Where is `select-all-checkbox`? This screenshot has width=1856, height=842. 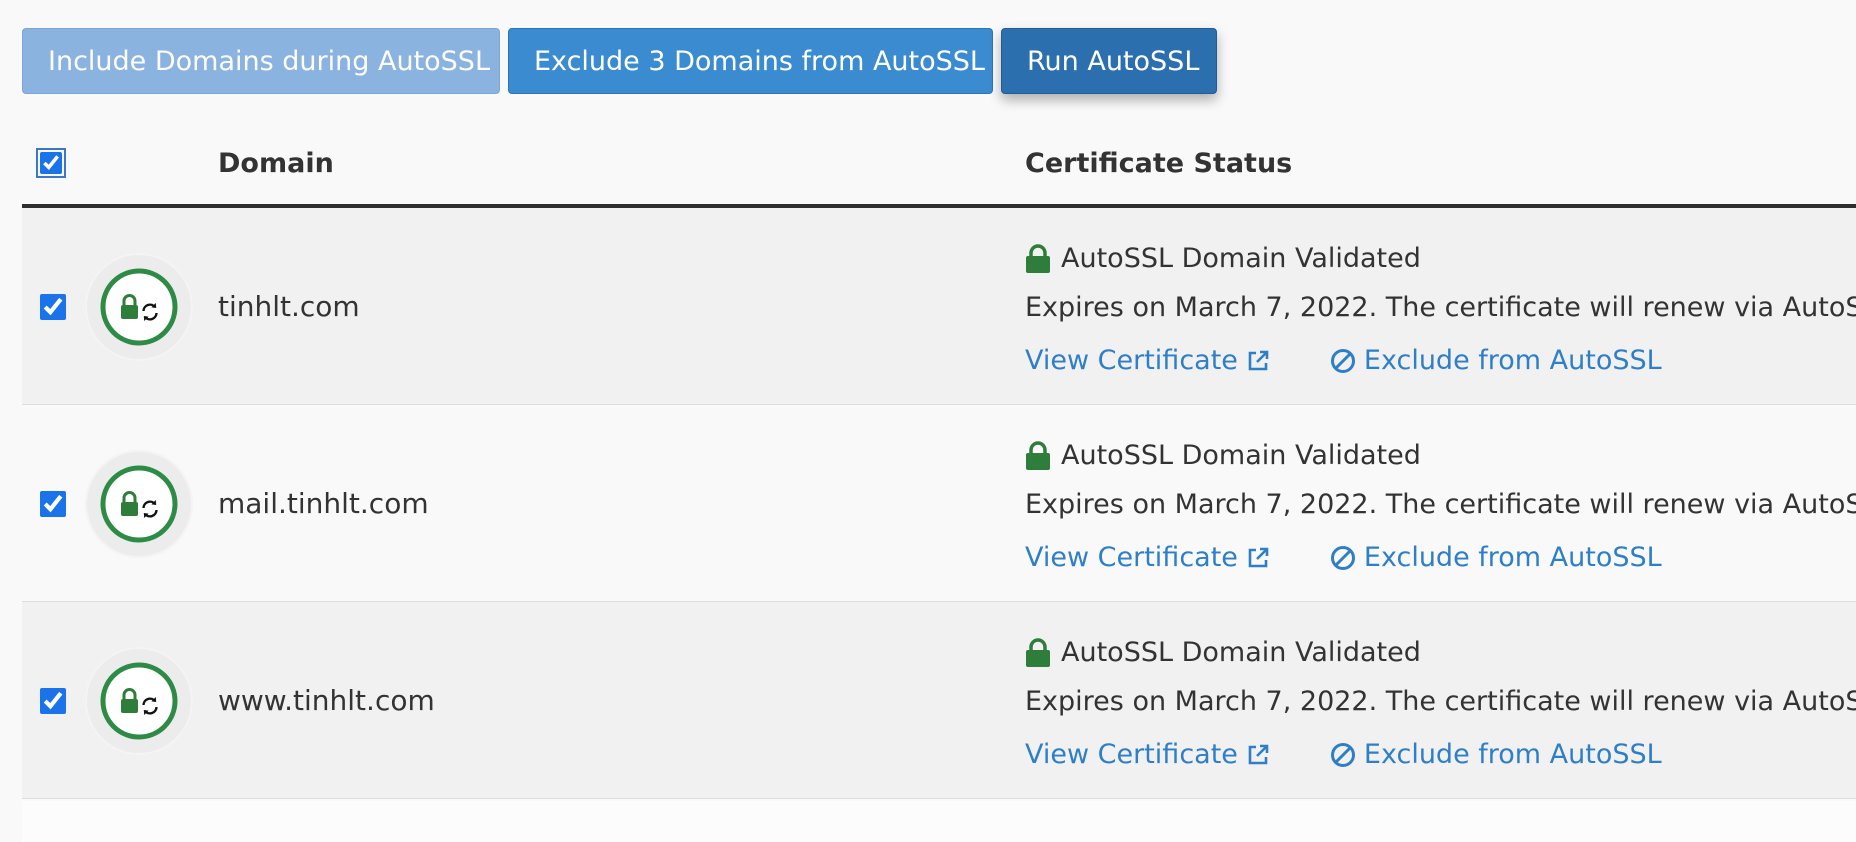
select-all-checkbox is located at coordinates (51, 163).